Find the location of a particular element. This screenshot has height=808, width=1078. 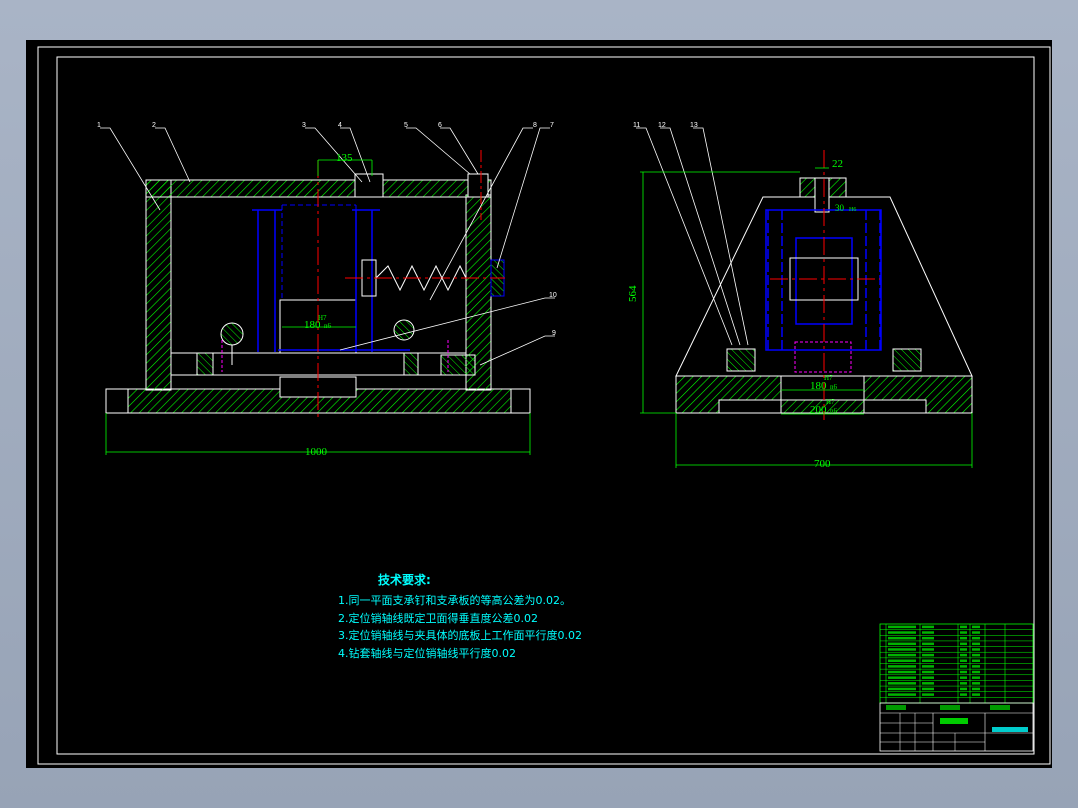

dimension-side-pin-sub: n6 is located at coordinates (834, 387).